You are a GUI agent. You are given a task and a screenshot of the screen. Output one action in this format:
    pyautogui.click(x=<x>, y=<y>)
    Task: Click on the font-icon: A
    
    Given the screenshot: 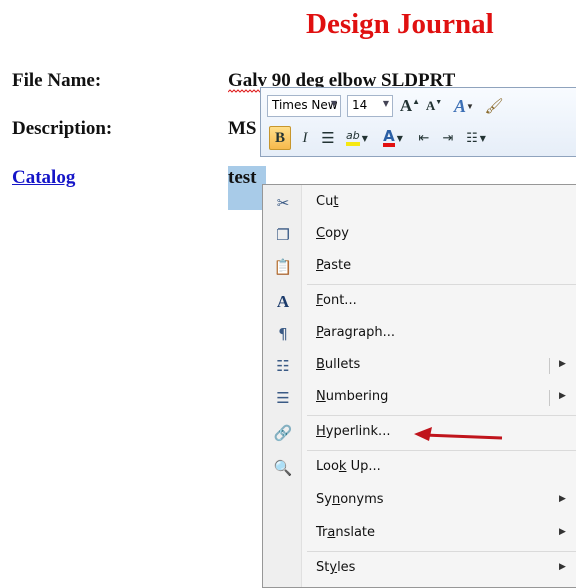 What is the action you would take?
    pyautogui.click(x=283, y=301)
    